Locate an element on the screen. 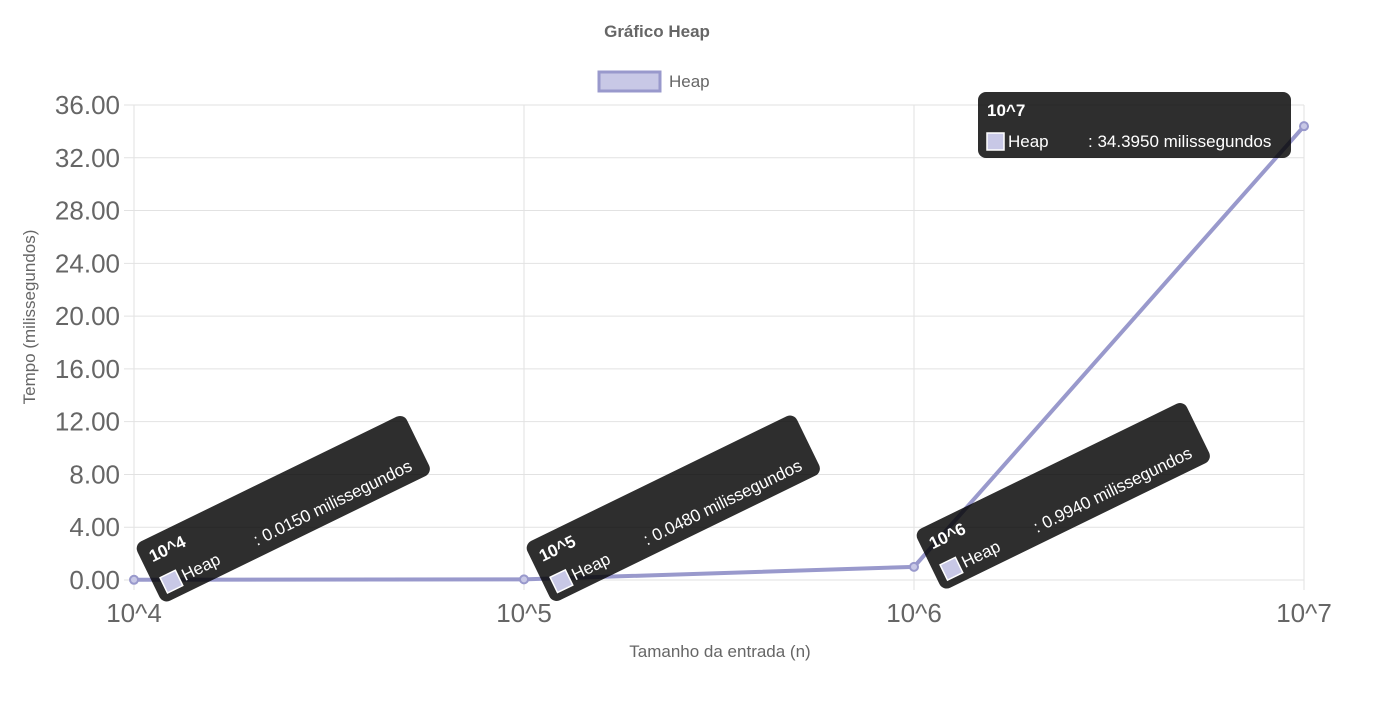  y-tick-label: 20.00 is located at coordinates (87, 316).